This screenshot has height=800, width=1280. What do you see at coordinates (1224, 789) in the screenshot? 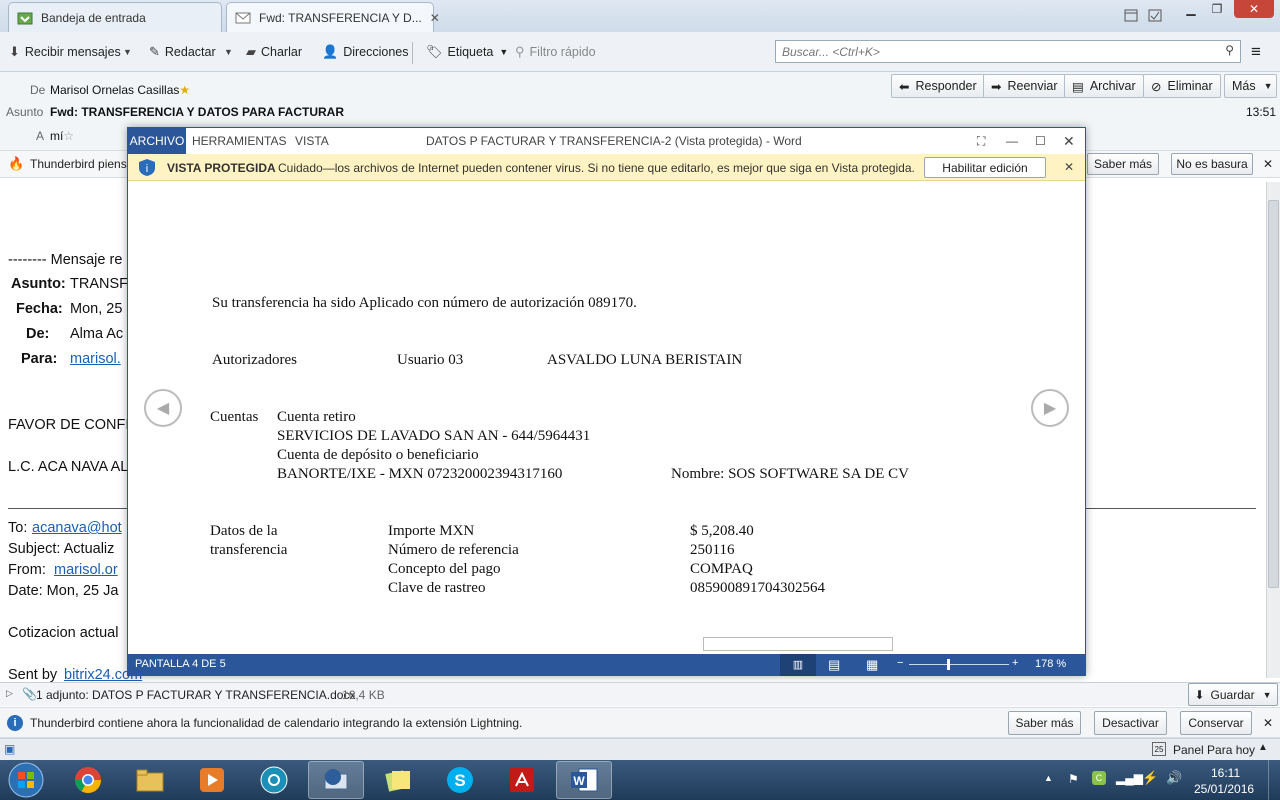
I see `clock-date: 25/01/2016` at bounding box center [1224, 789].